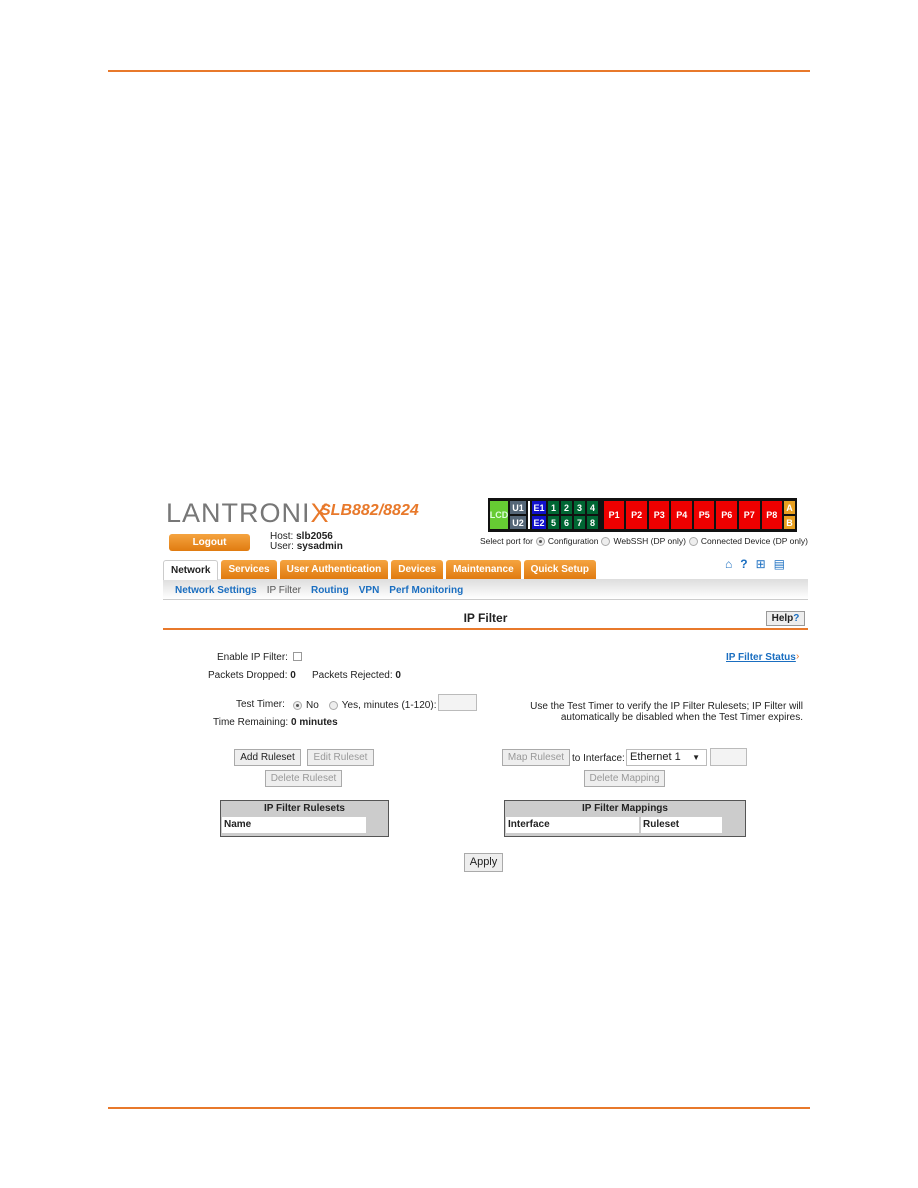 Image resolution: width=918 pixels, height=1188 pixels. I want to click on port-e2: E2, so click(538, 522).